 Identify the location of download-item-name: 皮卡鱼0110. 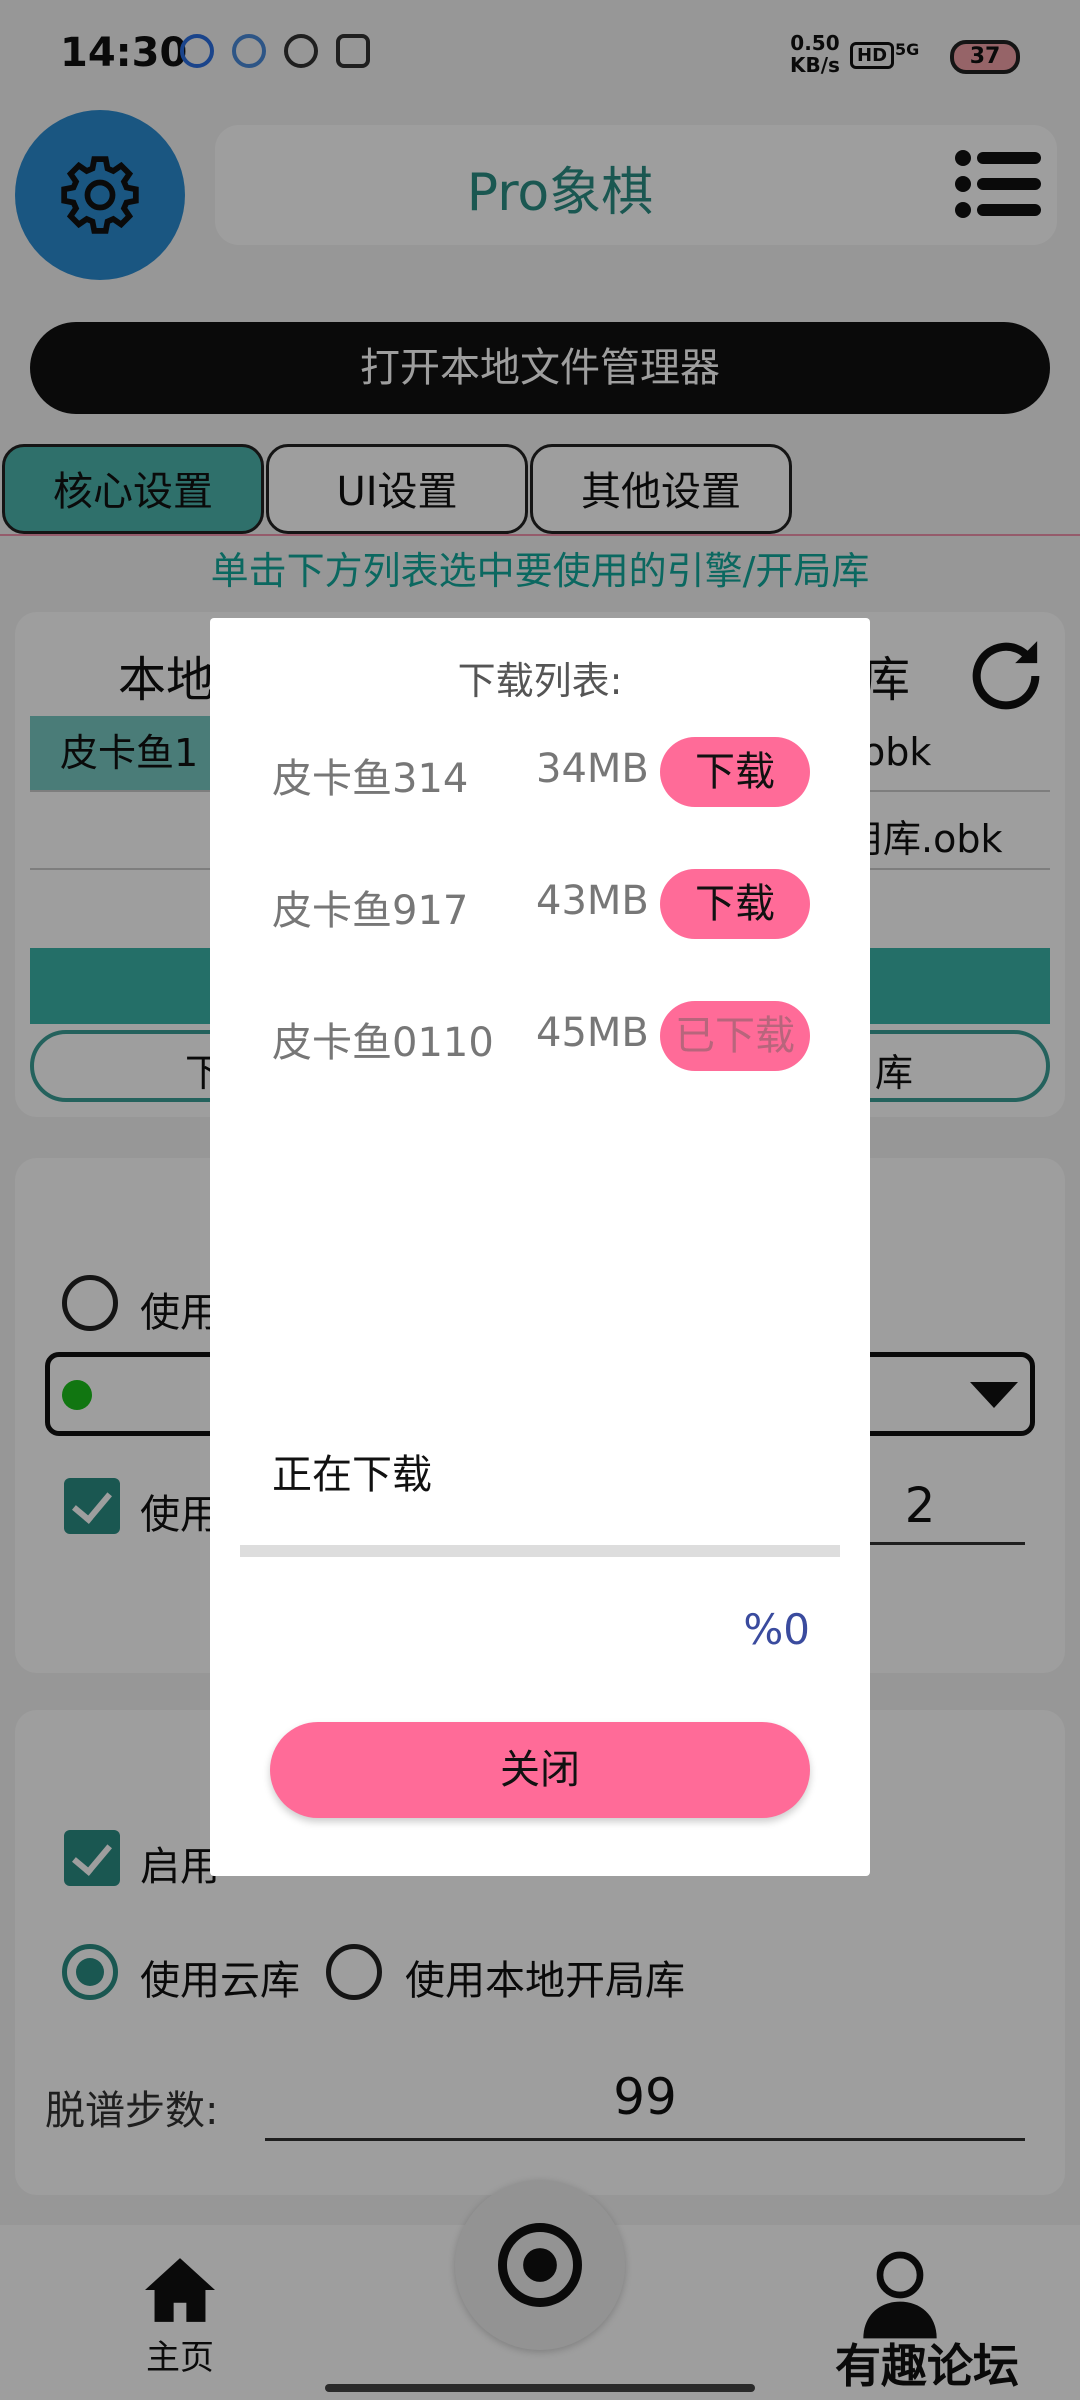
(383, 1043).